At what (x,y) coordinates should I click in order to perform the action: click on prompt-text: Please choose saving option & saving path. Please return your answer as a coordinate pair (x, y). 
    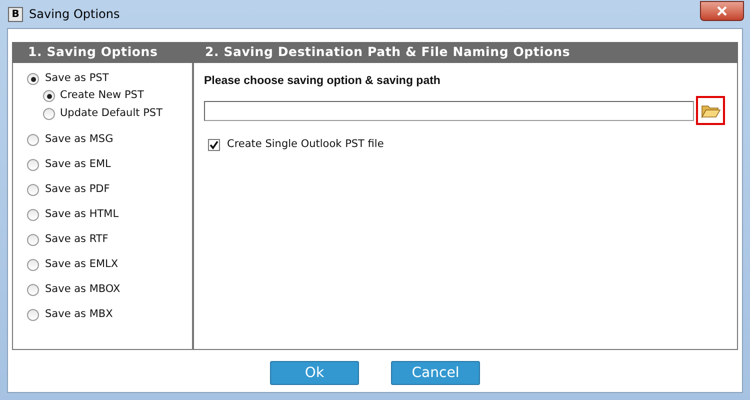
    Looking at the image, I should click on (323, 81).